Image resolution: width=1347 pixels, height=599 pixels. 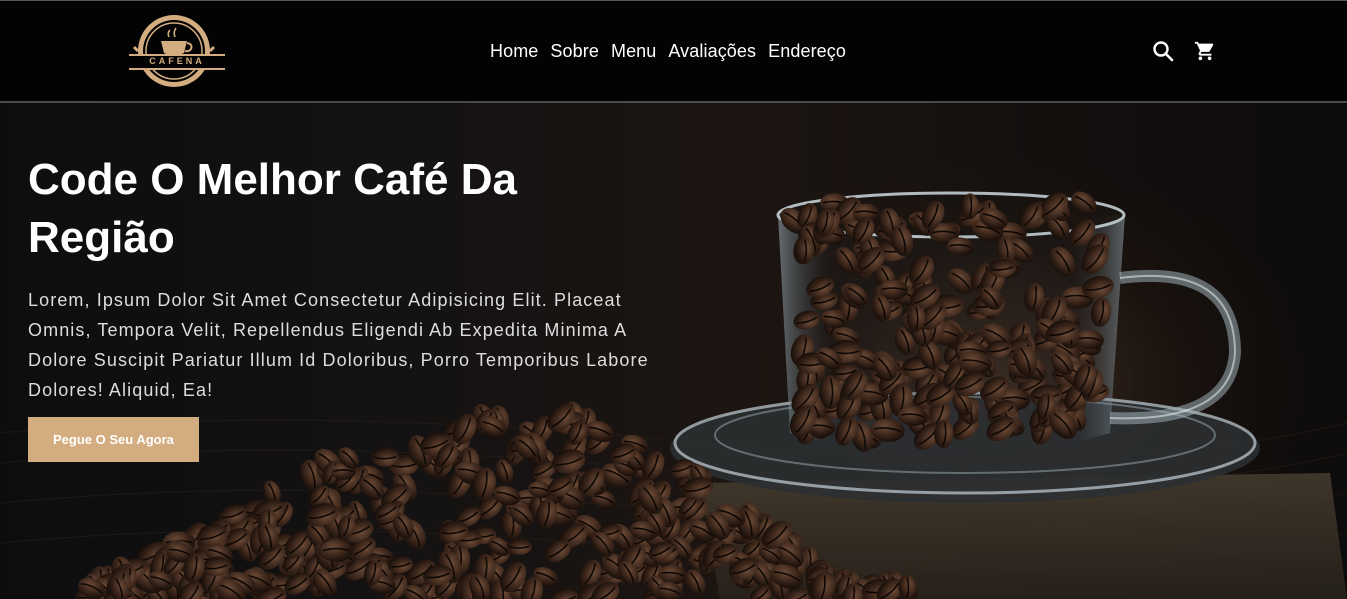 I want to click on nav-avaliacoes: Avaliações, so click(x=712, y=51).